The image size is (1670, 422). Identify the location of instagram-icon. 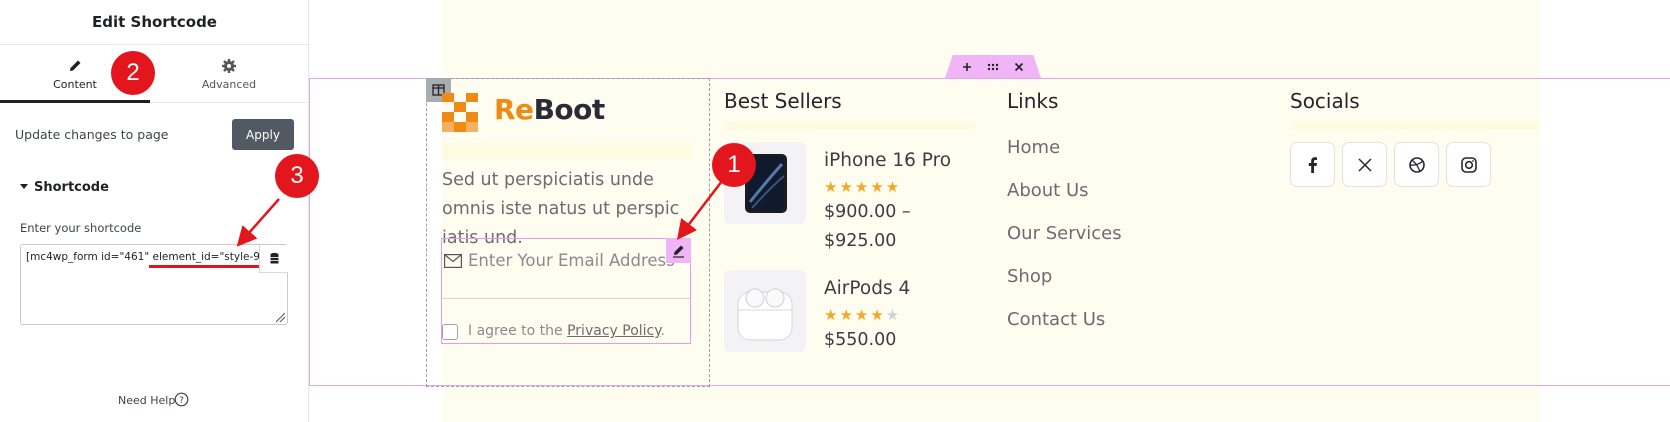
(1469, 165).